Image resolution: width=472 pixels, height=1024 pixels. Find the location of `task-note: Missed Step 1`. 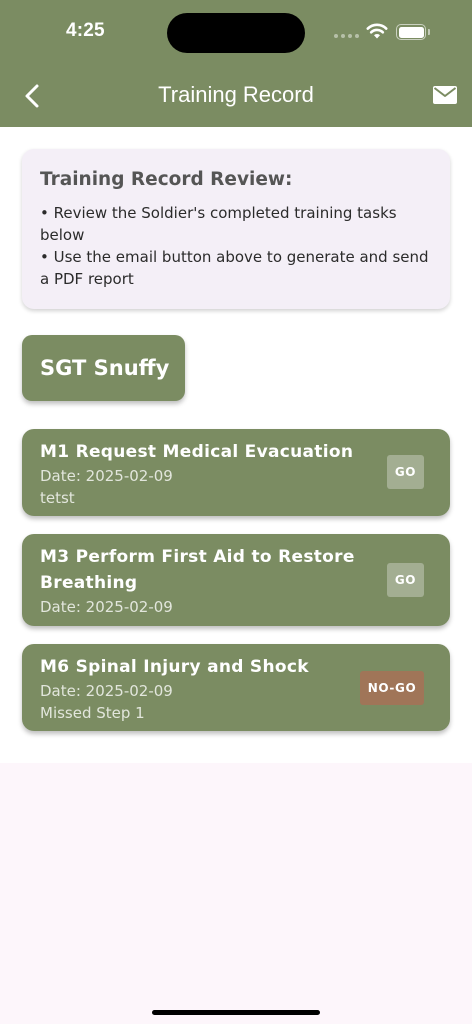

task-note: Missed Step 1 is located at coordinates (92, 713).